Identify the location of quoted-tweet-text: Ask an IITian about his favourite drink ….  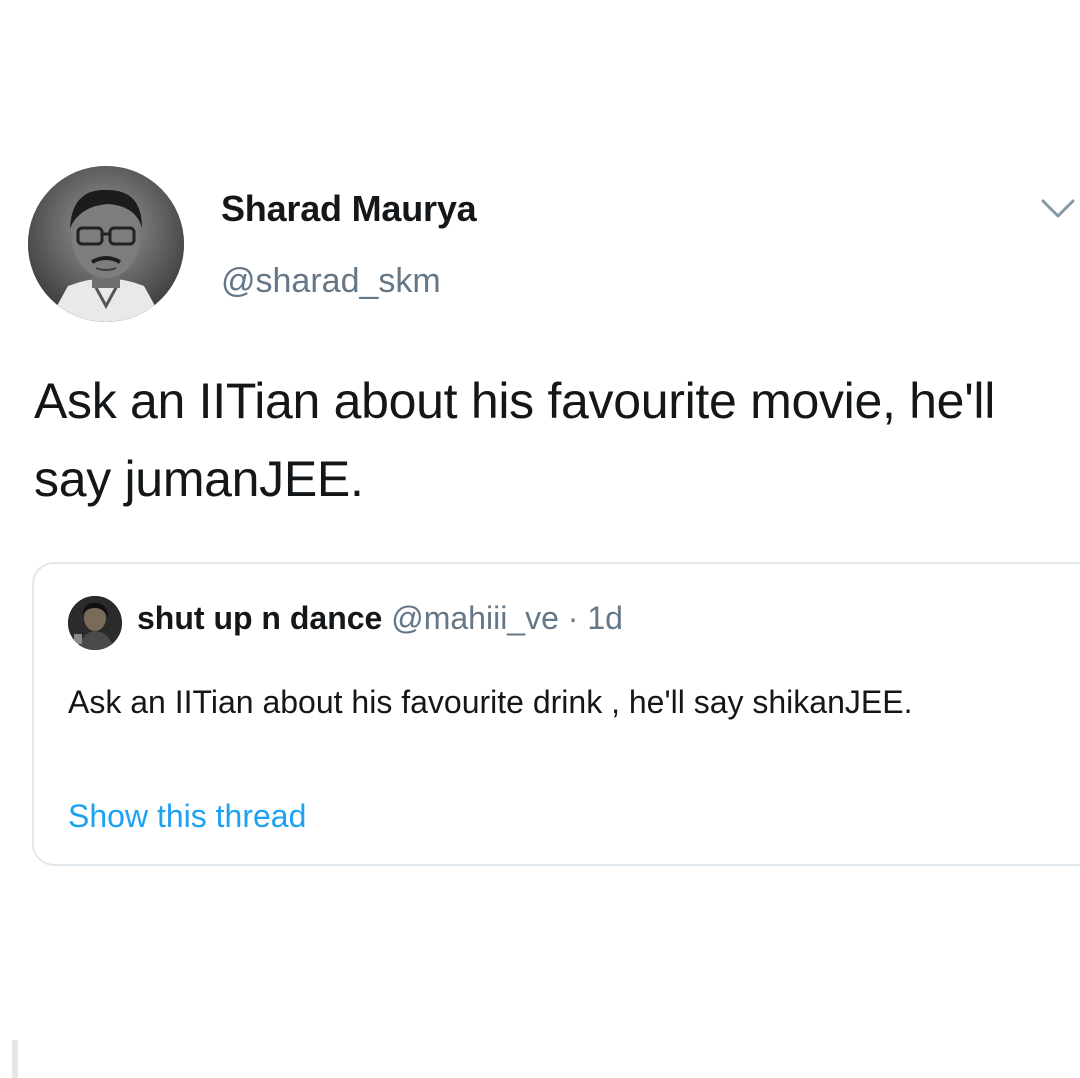
(490, 702).